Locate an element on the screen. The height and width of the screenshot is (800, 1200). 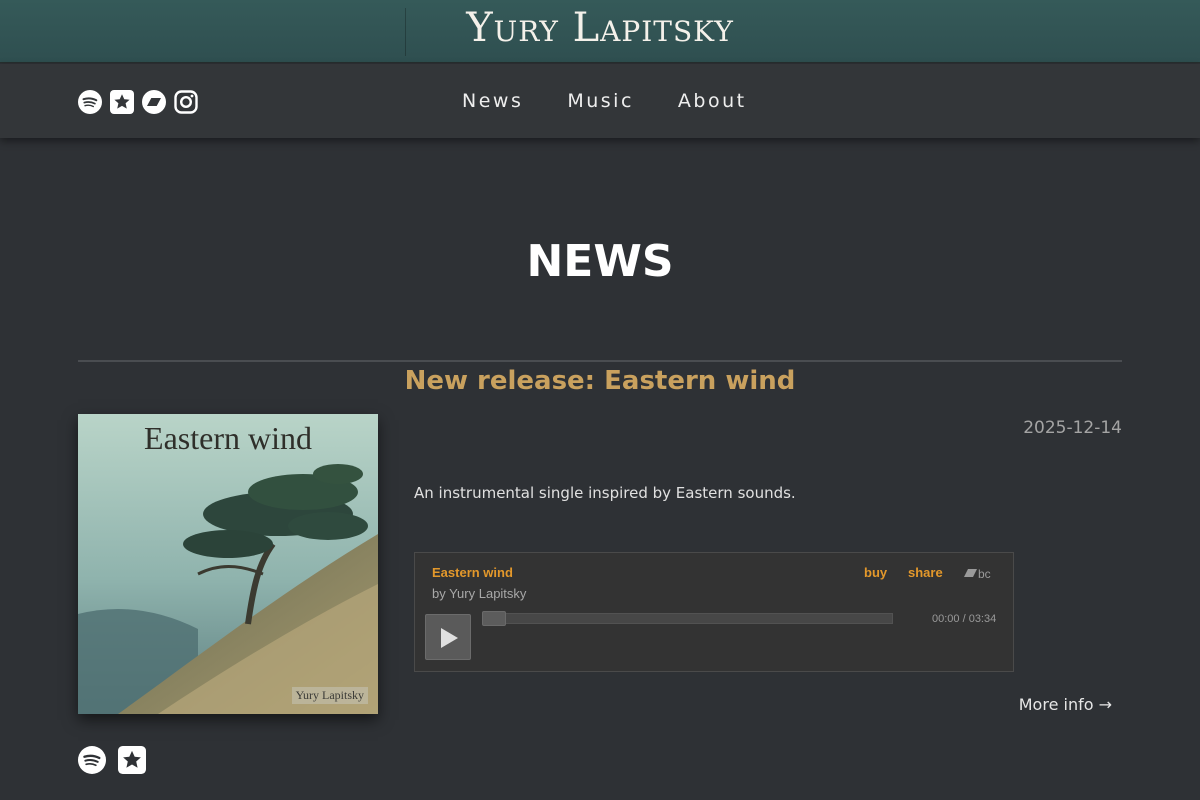
post-title: New release: Eastern wind is located at coordinates (600, 381).